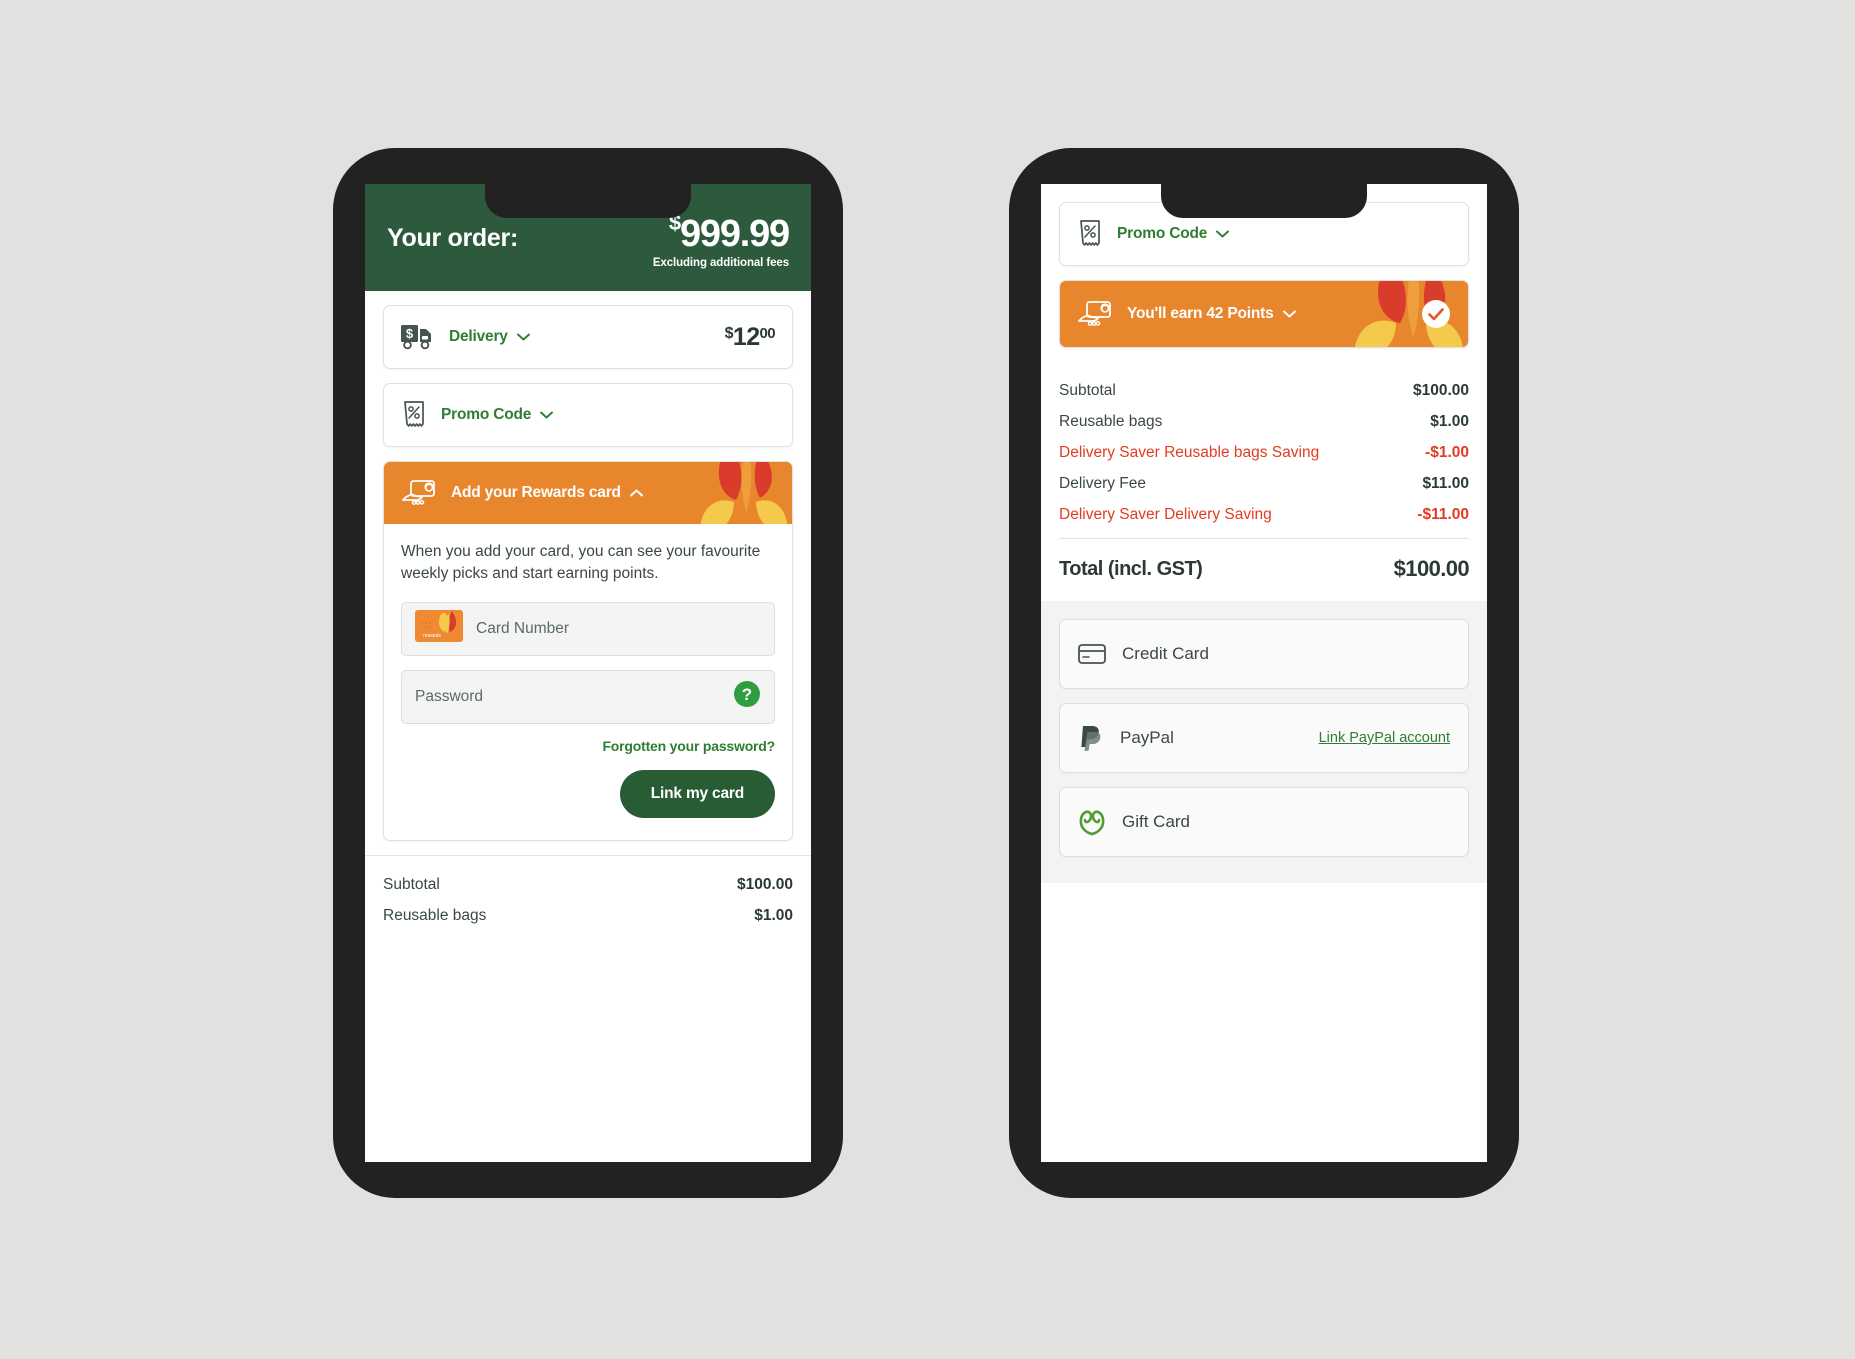  Describe the element at coordinates (729, 333) in the screenshot. I see `delivery-currency: $` at that location.